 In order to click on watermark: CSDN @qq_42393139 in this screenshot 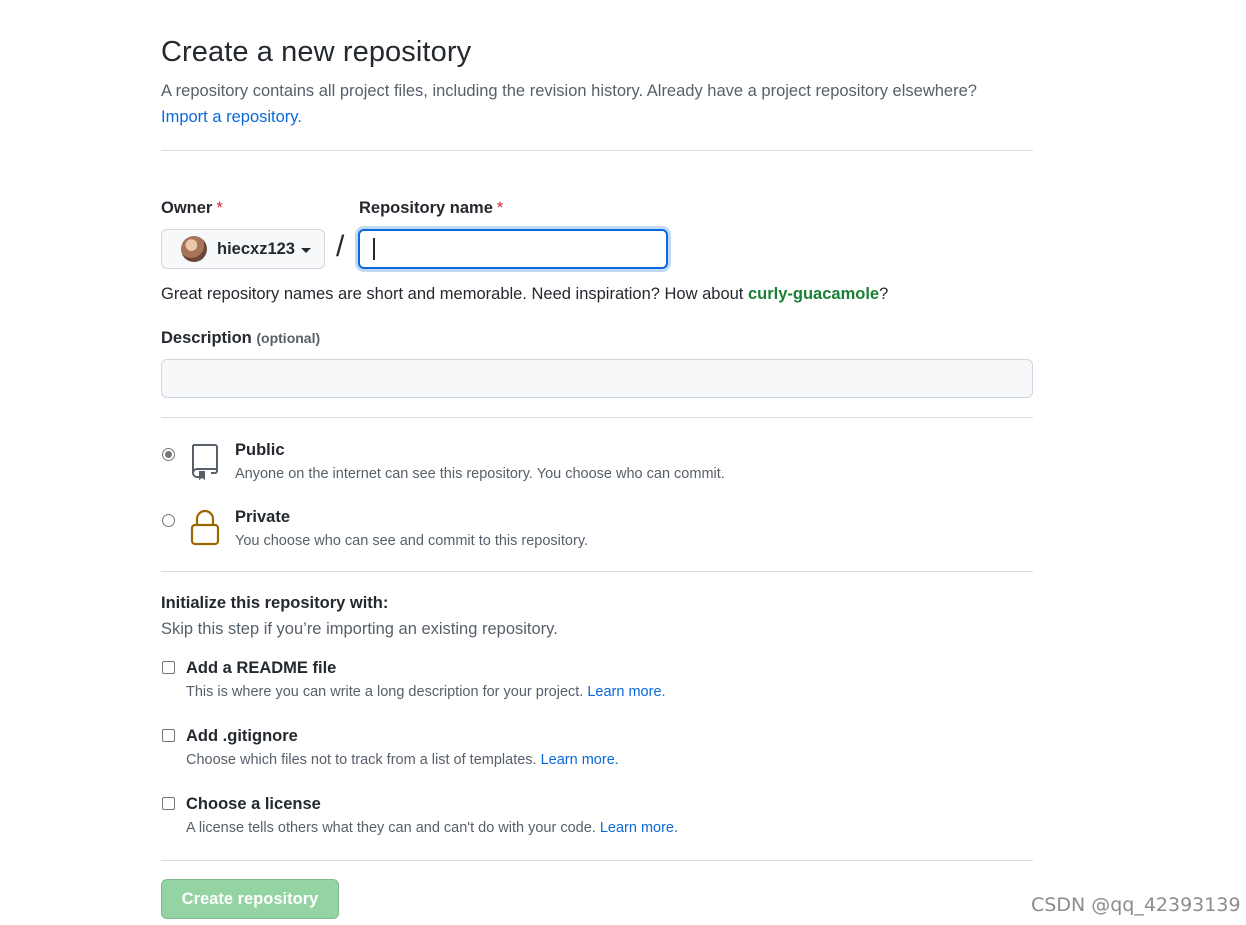, I will do `click(1136, 905)`.